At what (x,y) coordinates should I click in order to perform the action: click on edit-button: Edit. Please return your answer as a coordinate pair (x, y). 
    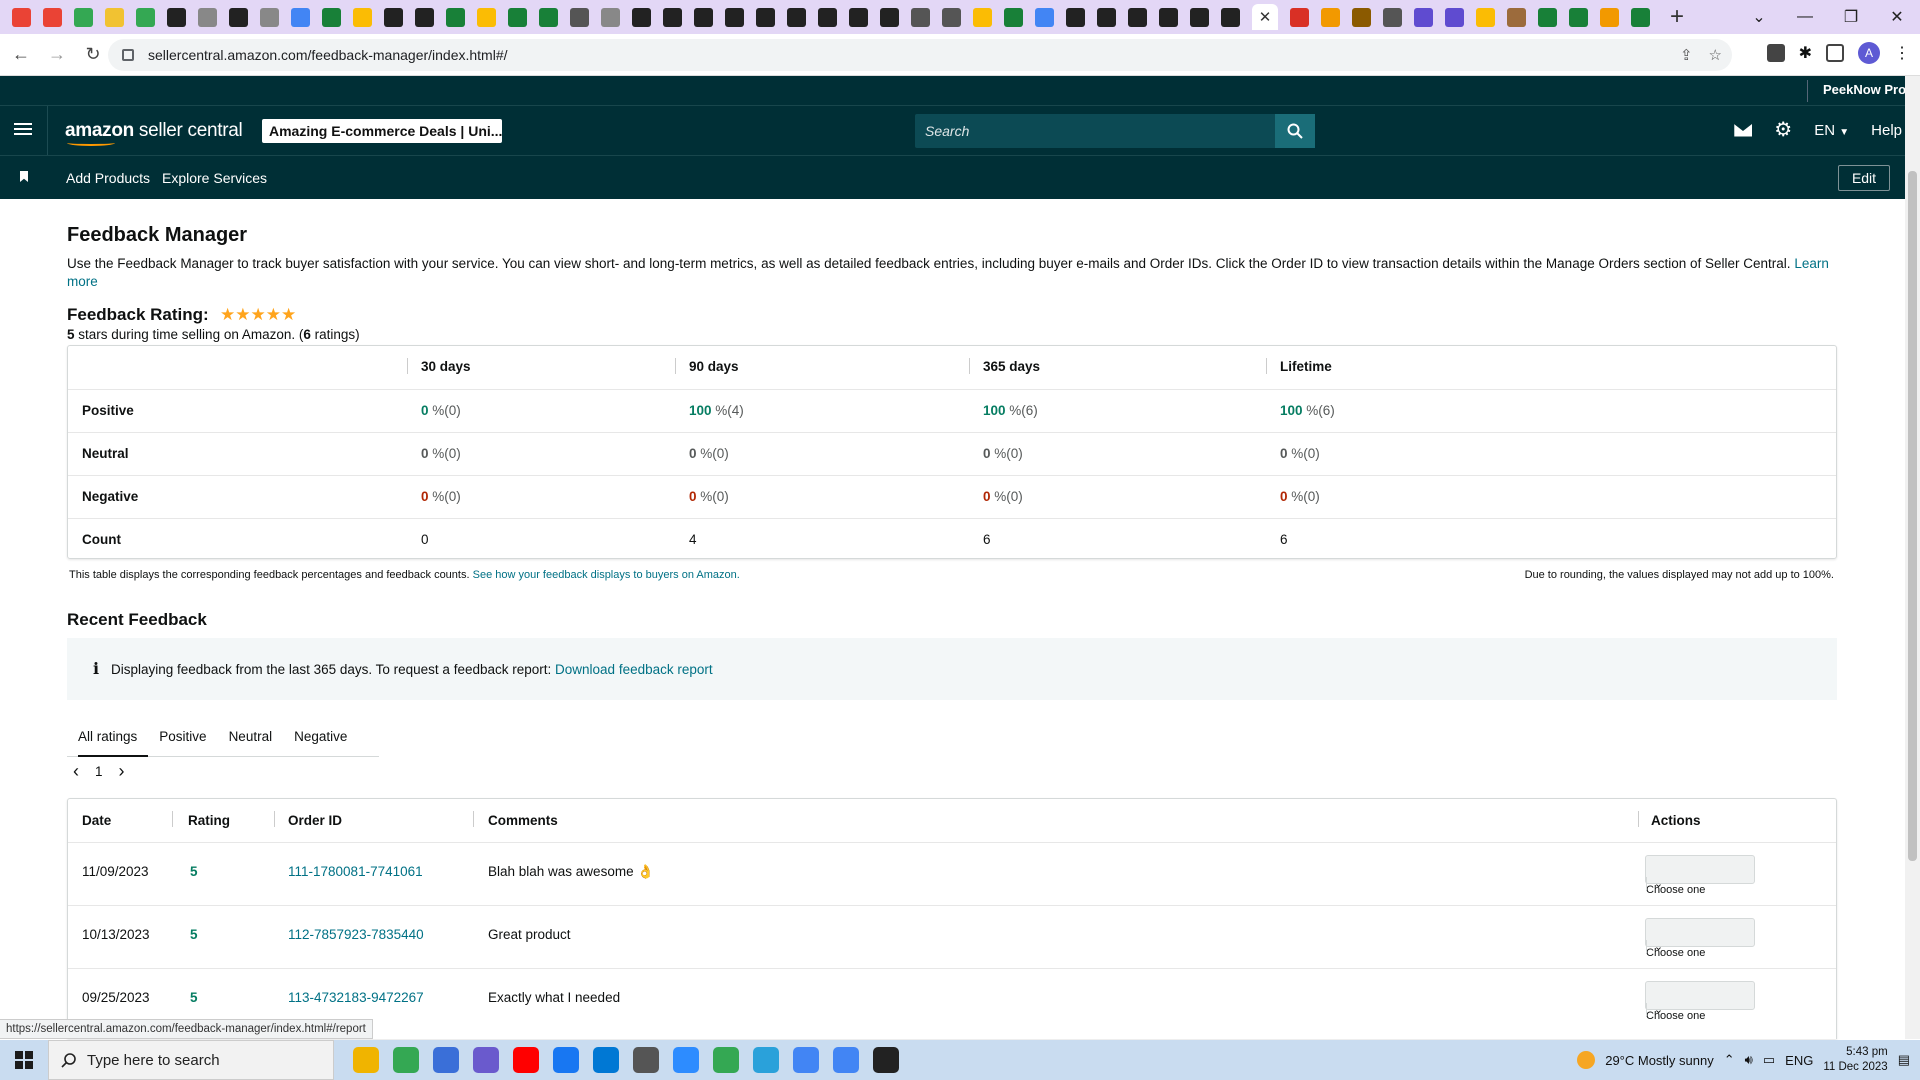
    Looking at the image, I should click on (1864, 178).